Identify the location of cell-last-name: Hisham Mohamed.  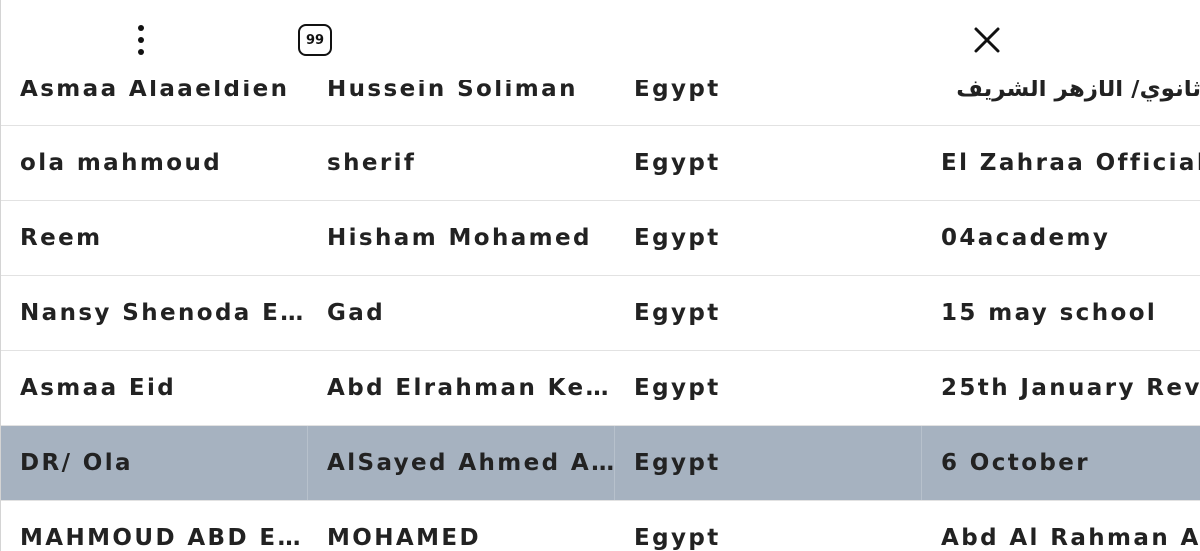
(459, 238).